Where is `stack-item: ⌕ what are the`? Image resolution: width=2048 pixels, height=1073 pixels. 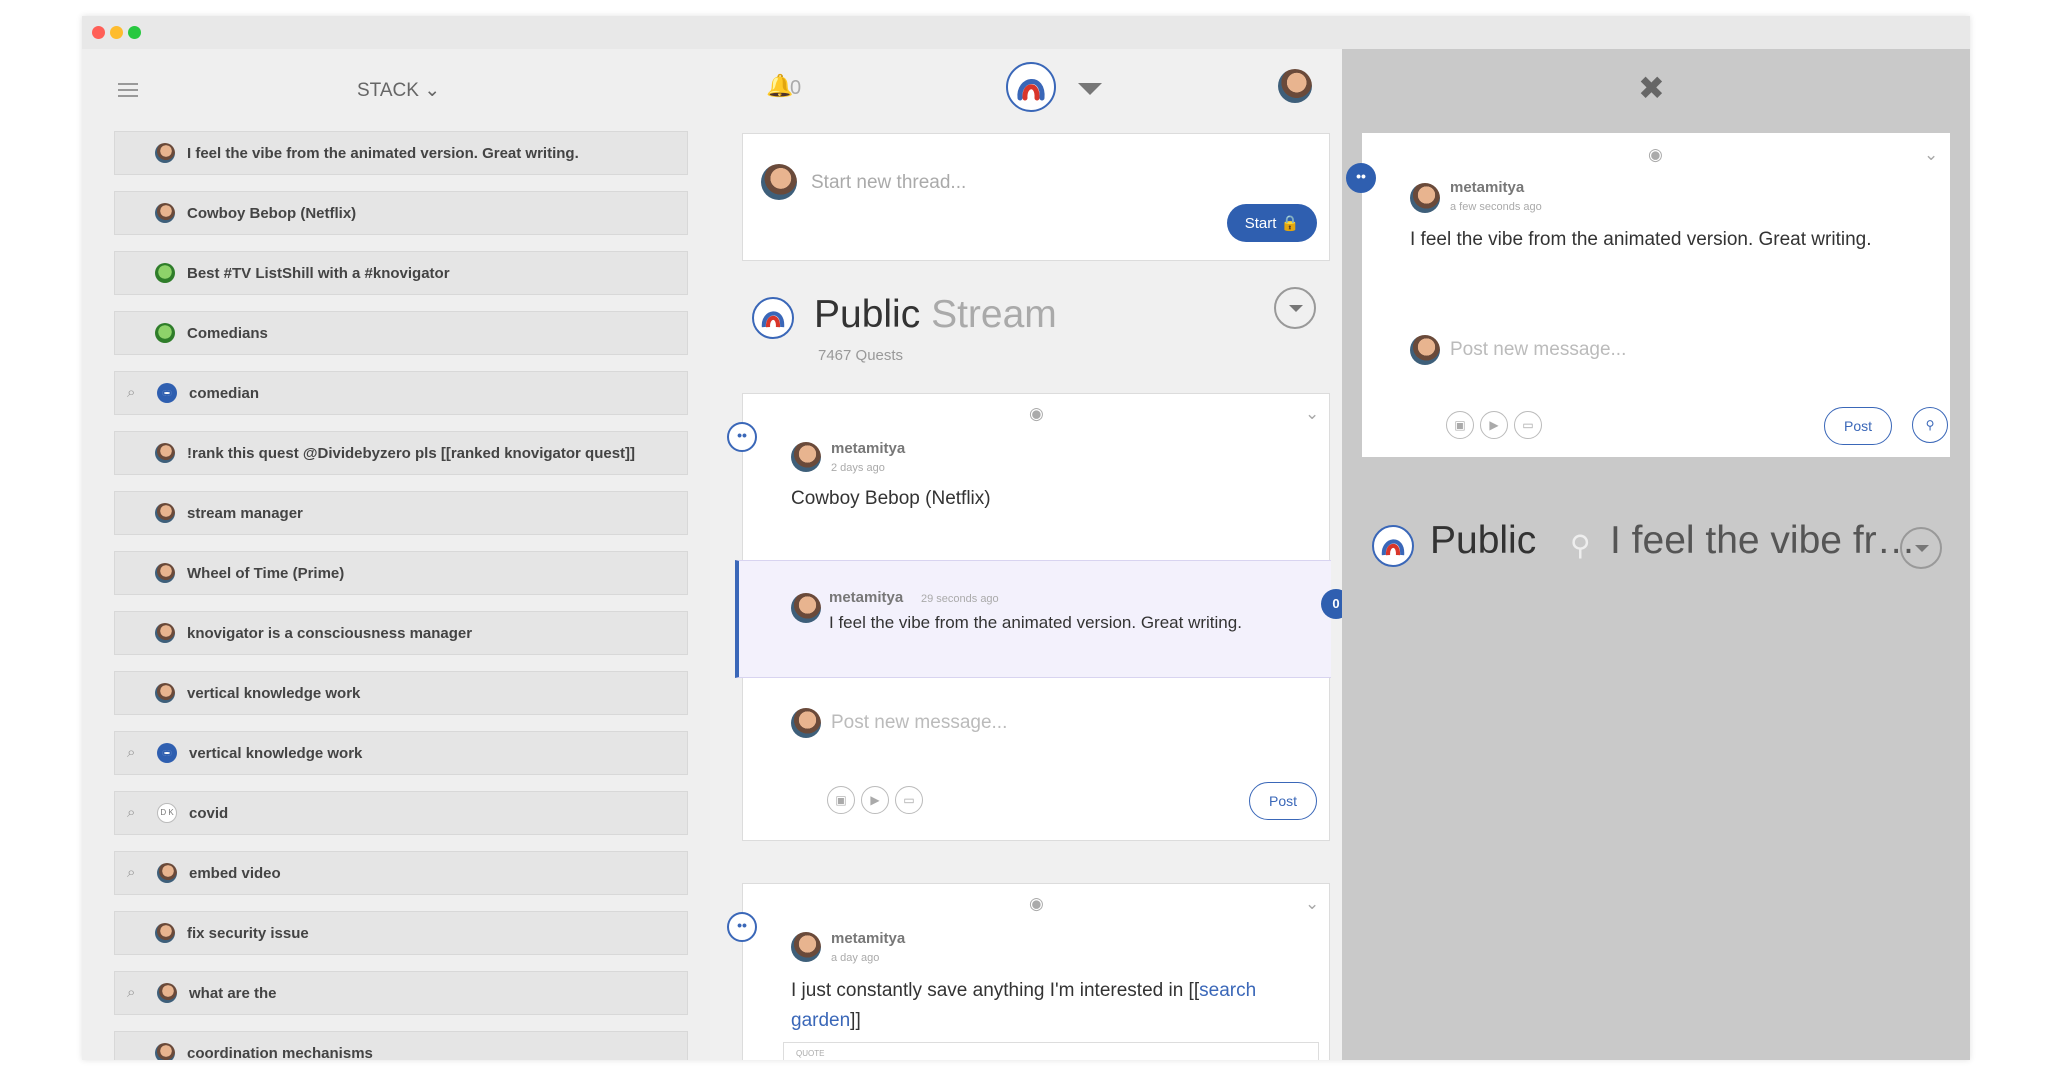
stack-item: ⌕ what are the is located at coordinates (401, 993).